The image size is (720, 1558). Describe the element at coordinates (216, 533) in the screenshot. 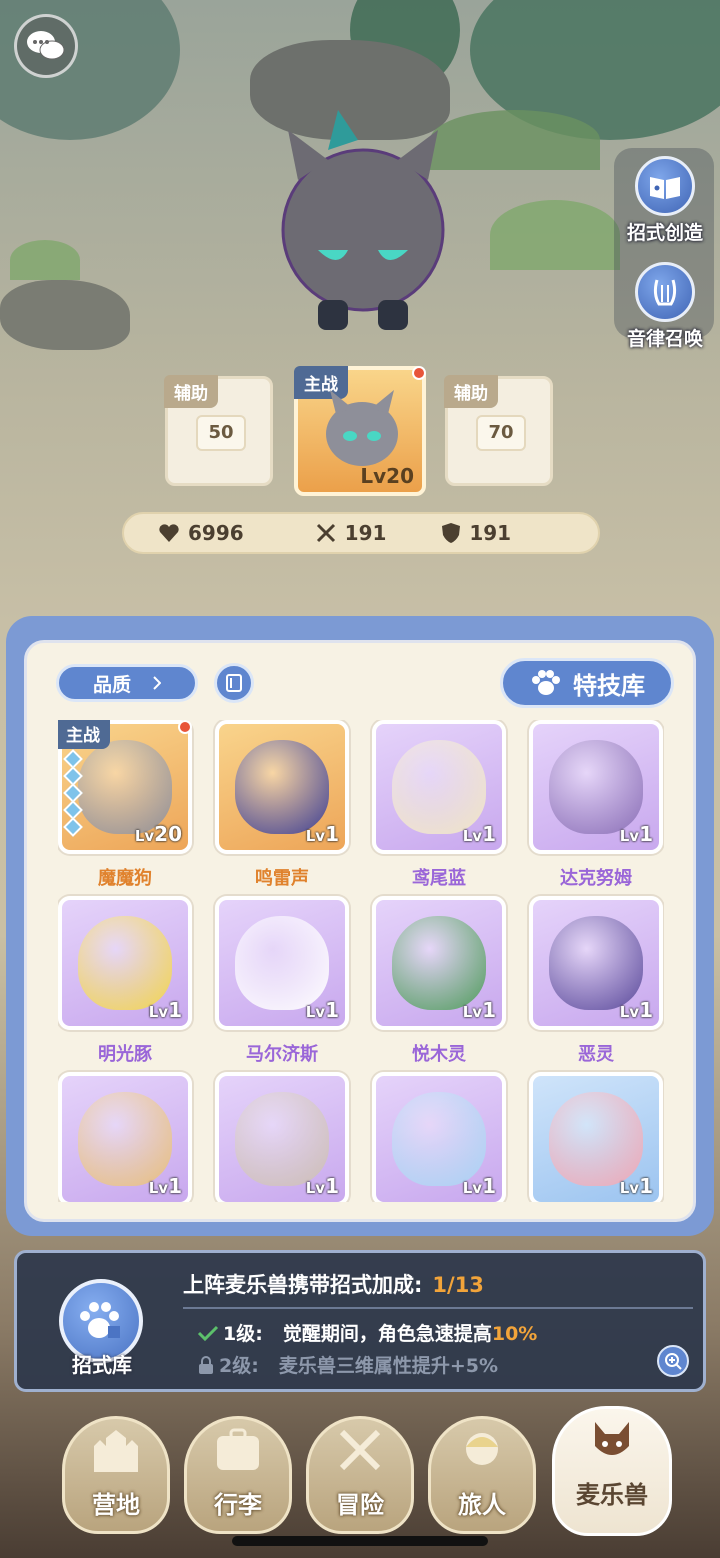

I see `hp-value: 6996` at that location.